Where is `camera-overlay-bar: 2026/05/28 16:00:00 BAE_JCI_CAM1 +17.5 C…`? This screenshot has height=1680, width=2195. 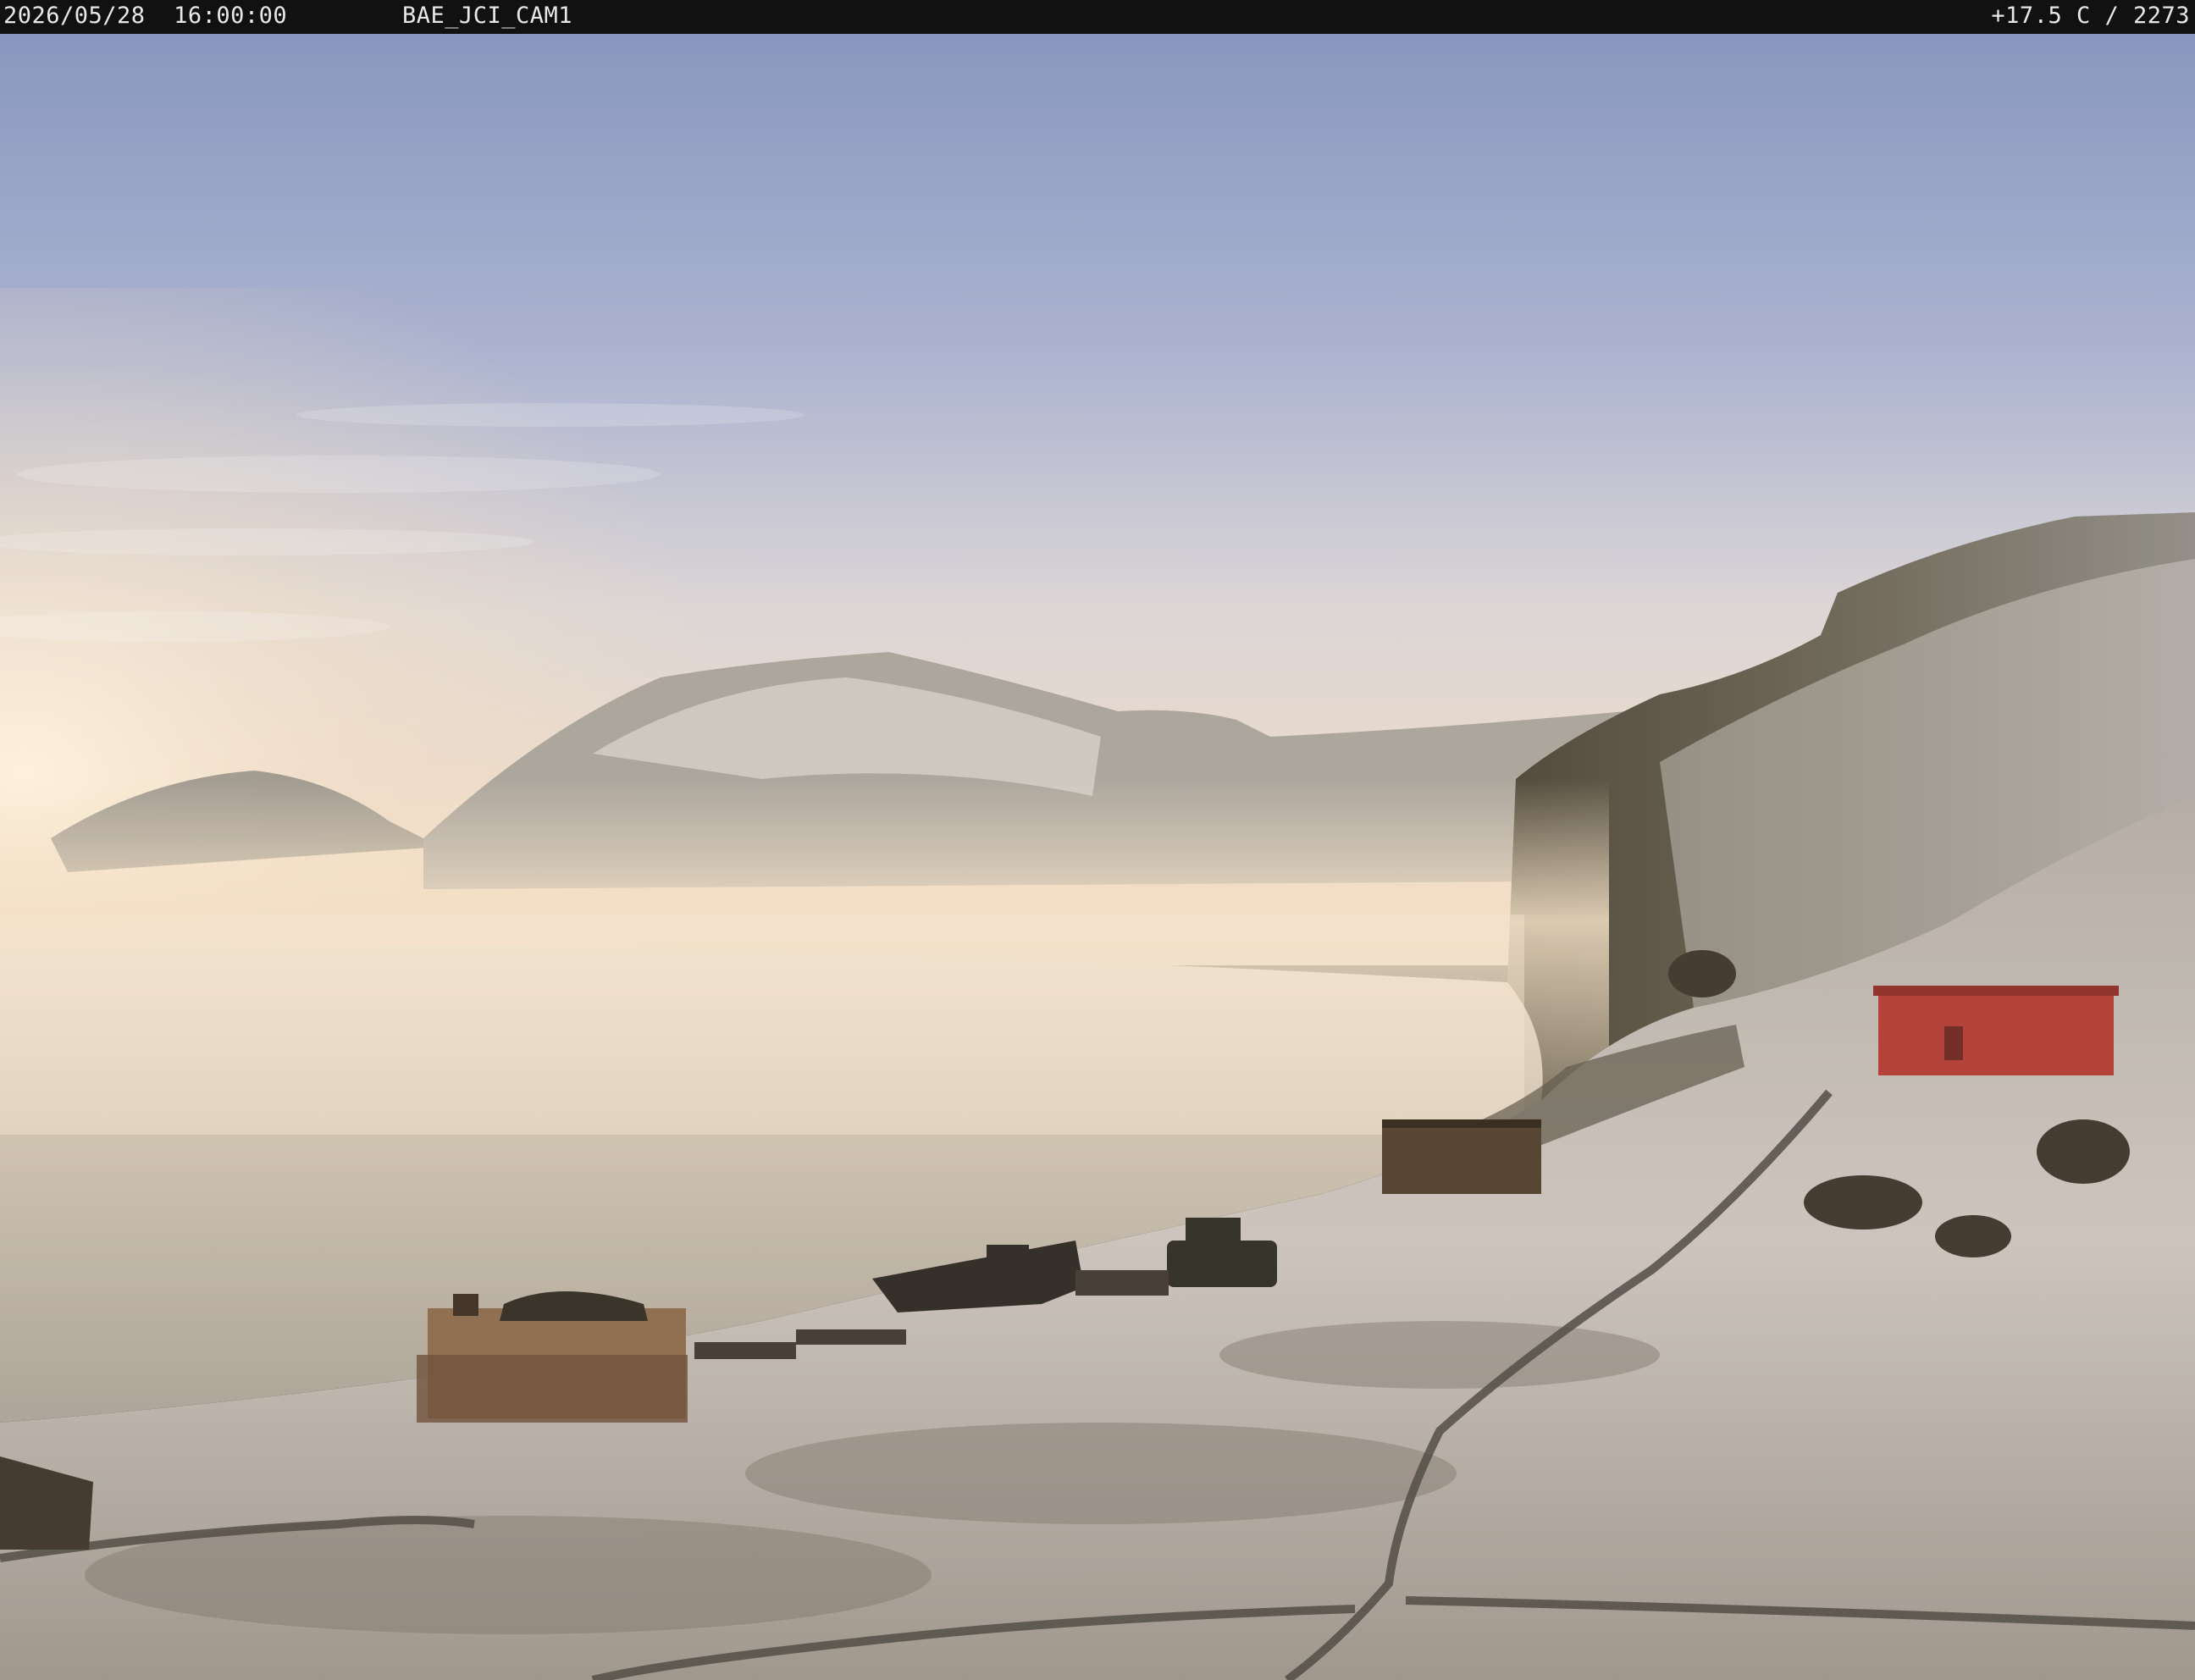 camera-overlay-bar: 2026/05/28 16:00:00 BAE_JCI_CAM1 +17.5 C… is located at coordinates (1097, 17).